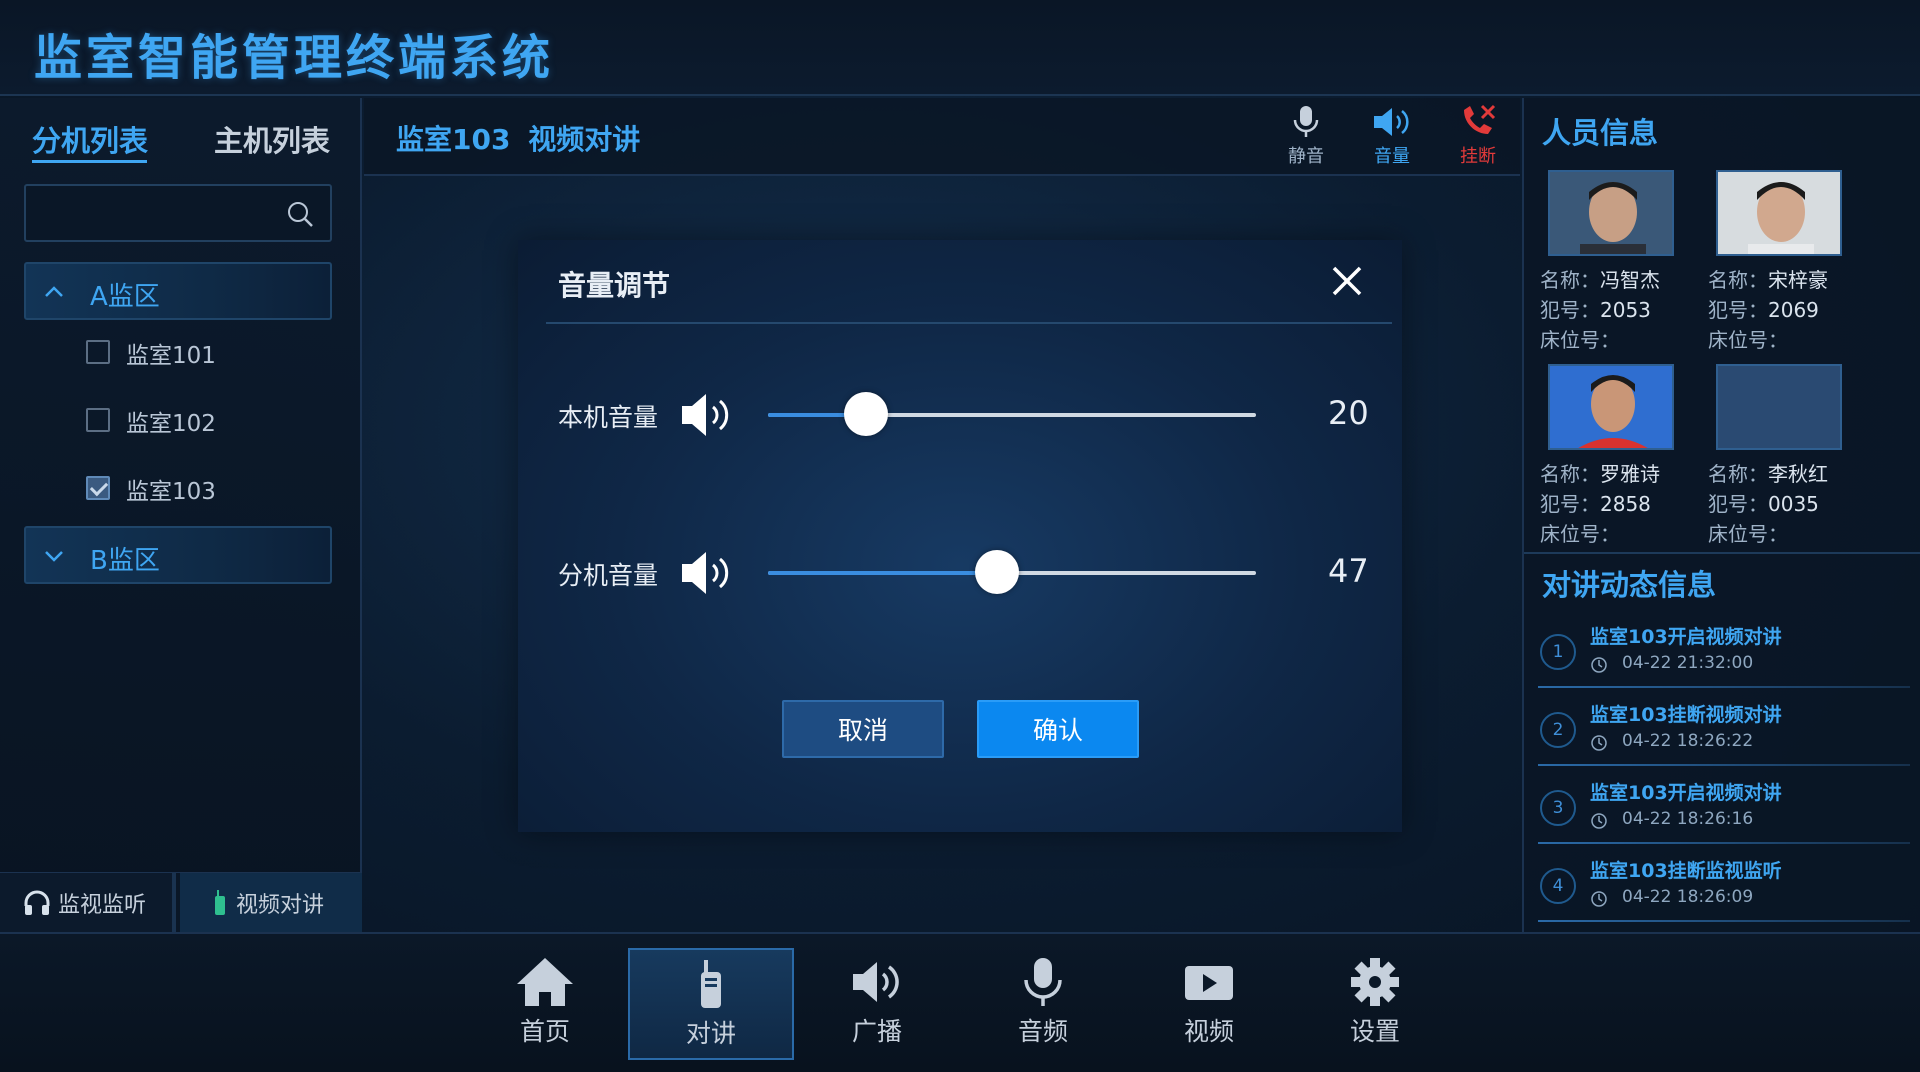 The height and width of the screenshot is (1072, 1920). I want to click on event-item: 4 监室103挂断监视监听 04-22 18:26:09, so click(1724, 892).